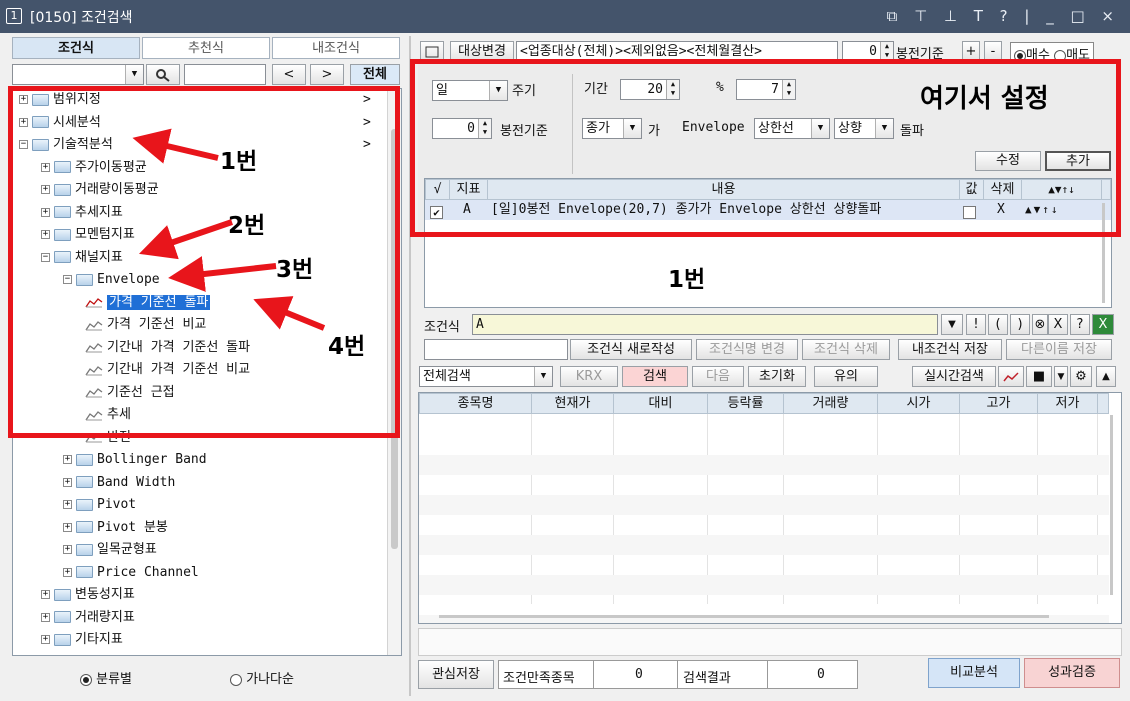 The width and height of the screenshot is (1130, 701). What do you see at coordinates (289, 313) in the screenshot?
I see `arrow-step4` at bounding box center [289, 313].